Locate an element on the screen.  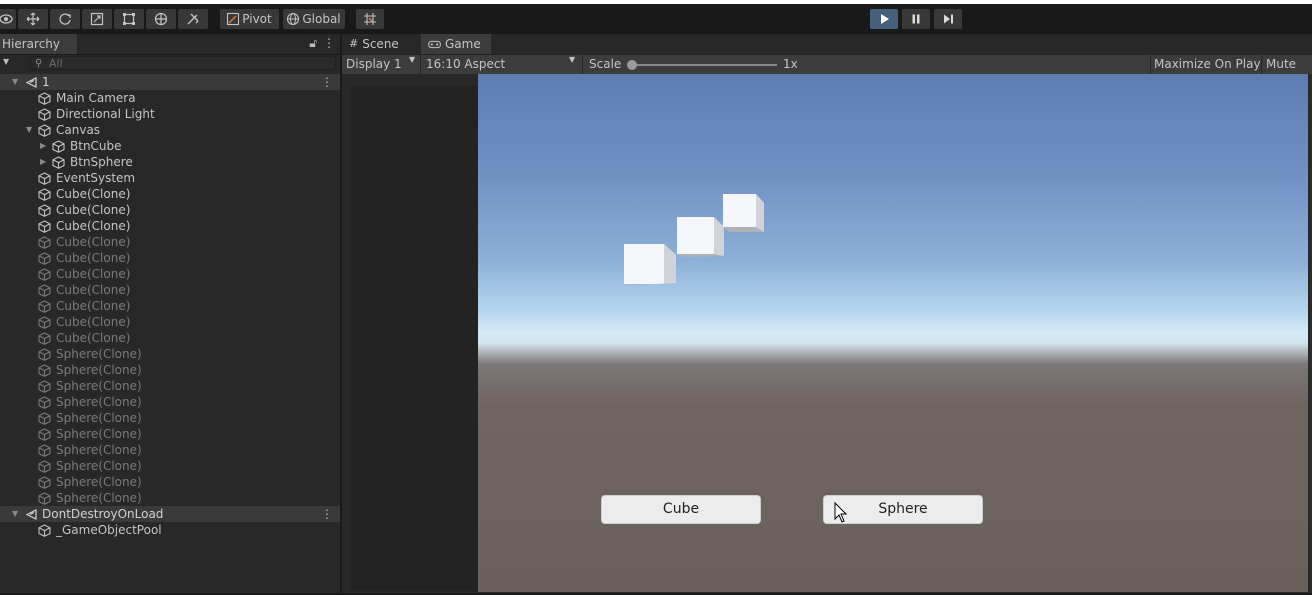
step-button is located at coordinates (948, 19).